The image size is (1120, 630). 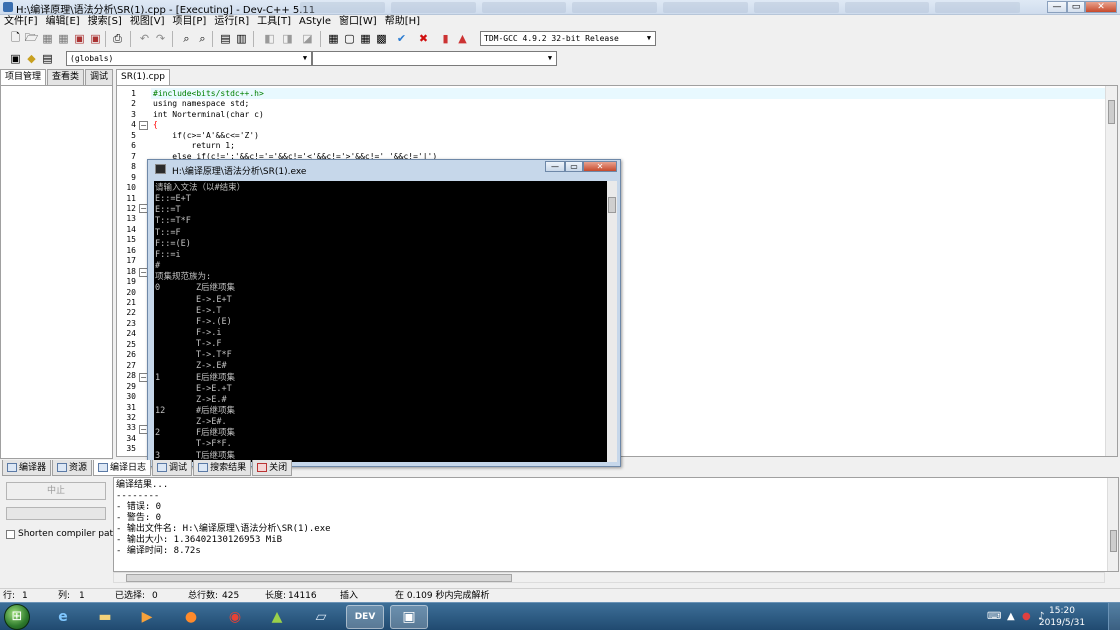 What do you see at coordinates (47, 38) in the screenshot?
I see `save-icon: ▦` at bounding box center [47, 38].